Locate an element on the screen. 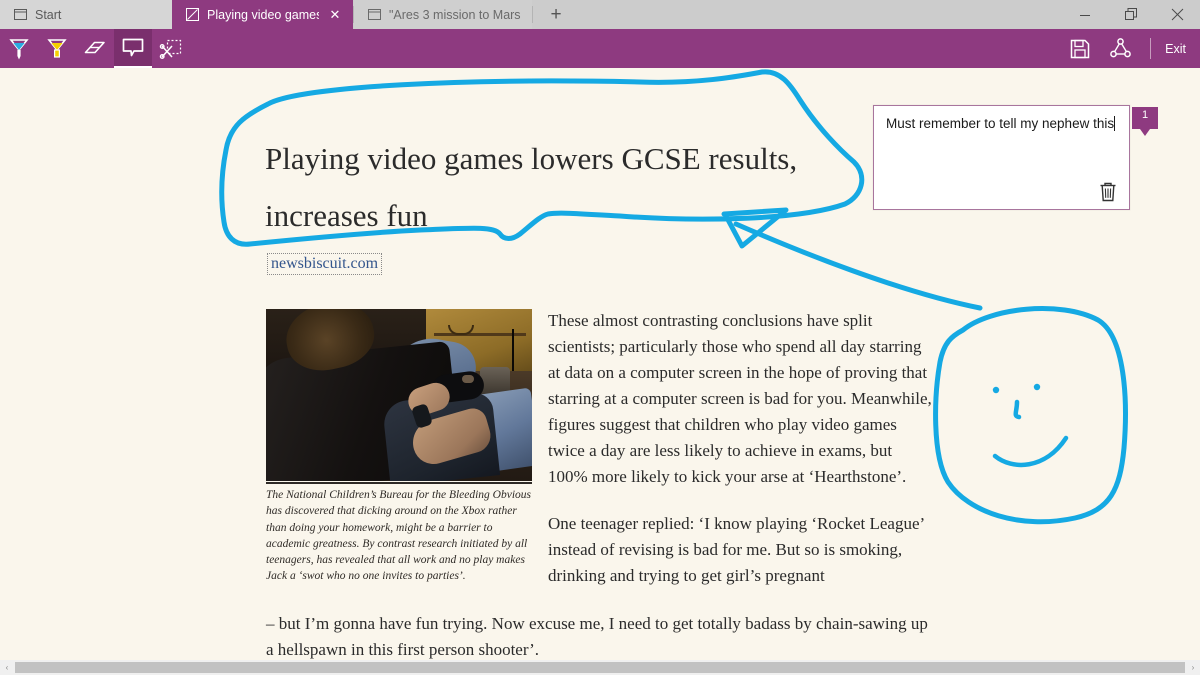  tab-start-label: Start is located at coordinates (48, 14).